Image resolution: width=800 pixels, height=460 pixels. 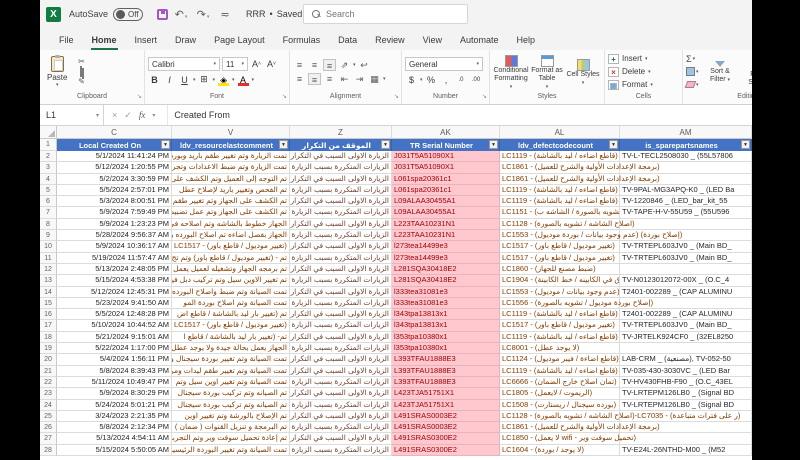 What do you see at coordinates (341, 416) in the screenshot?
I see `cell-Z25: الزيارة الاولى السبب في التكرار` at bounding box center [341, 416].